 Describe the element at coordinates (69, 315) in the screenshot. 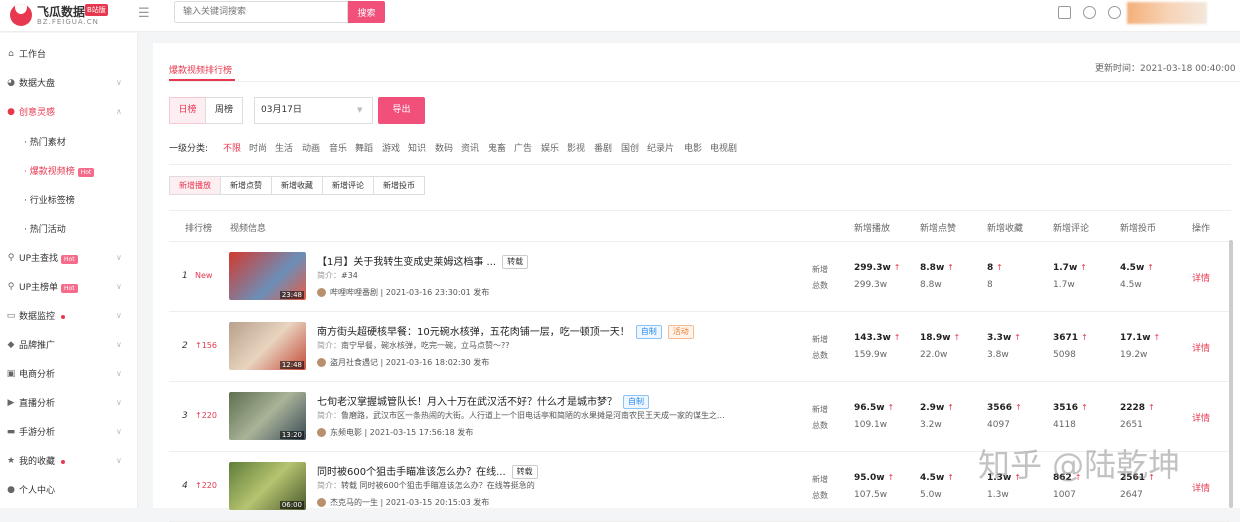

I see `sidebar-item-monitor: ▭ 数据监控 ∨` at that location.